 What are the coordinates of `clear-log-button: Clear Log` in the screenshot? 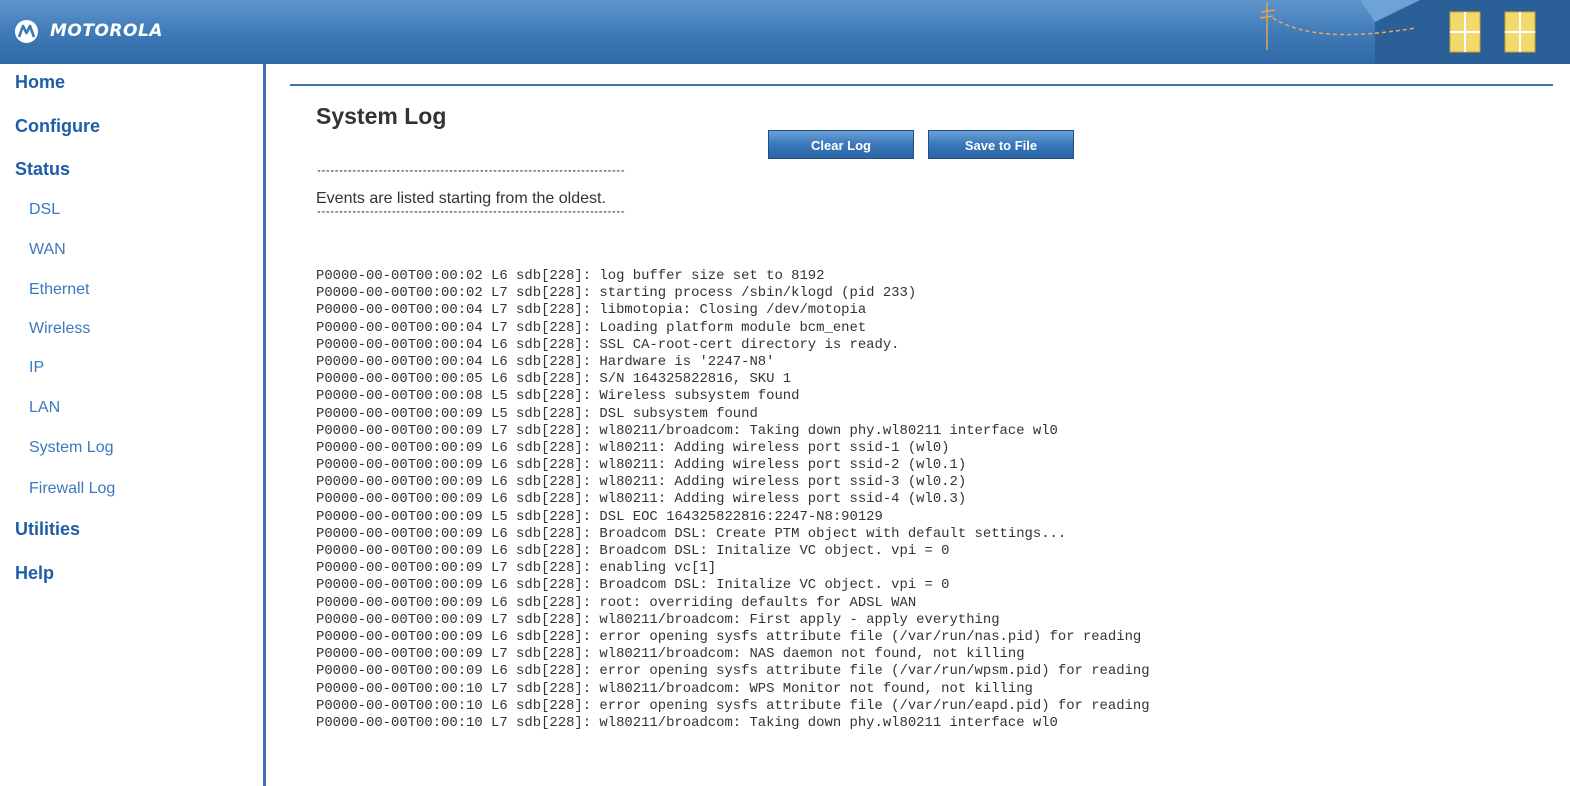 It's located at (841, 144).